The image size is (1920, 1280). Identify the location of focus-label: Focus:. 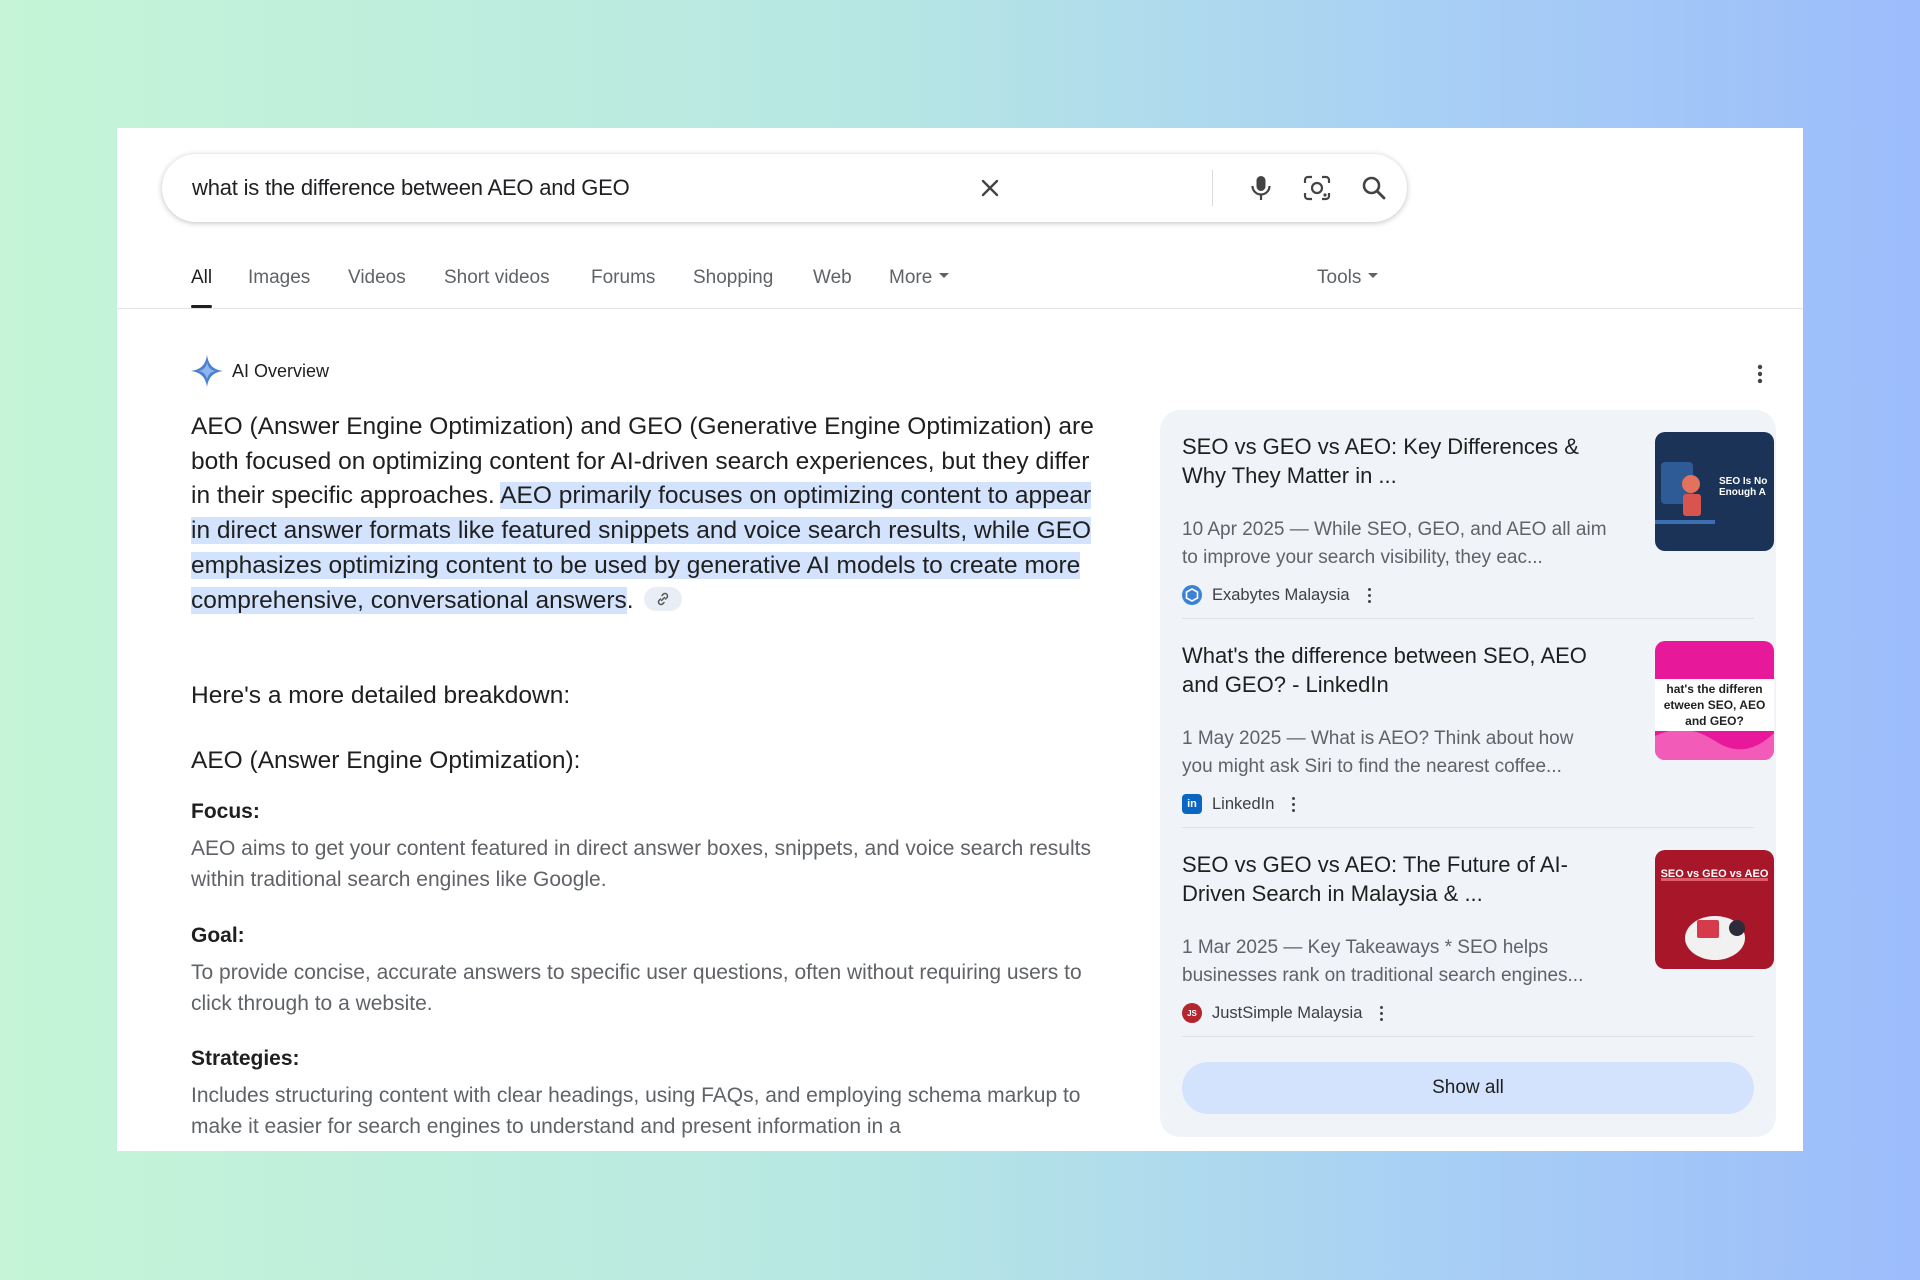
(225, 811).